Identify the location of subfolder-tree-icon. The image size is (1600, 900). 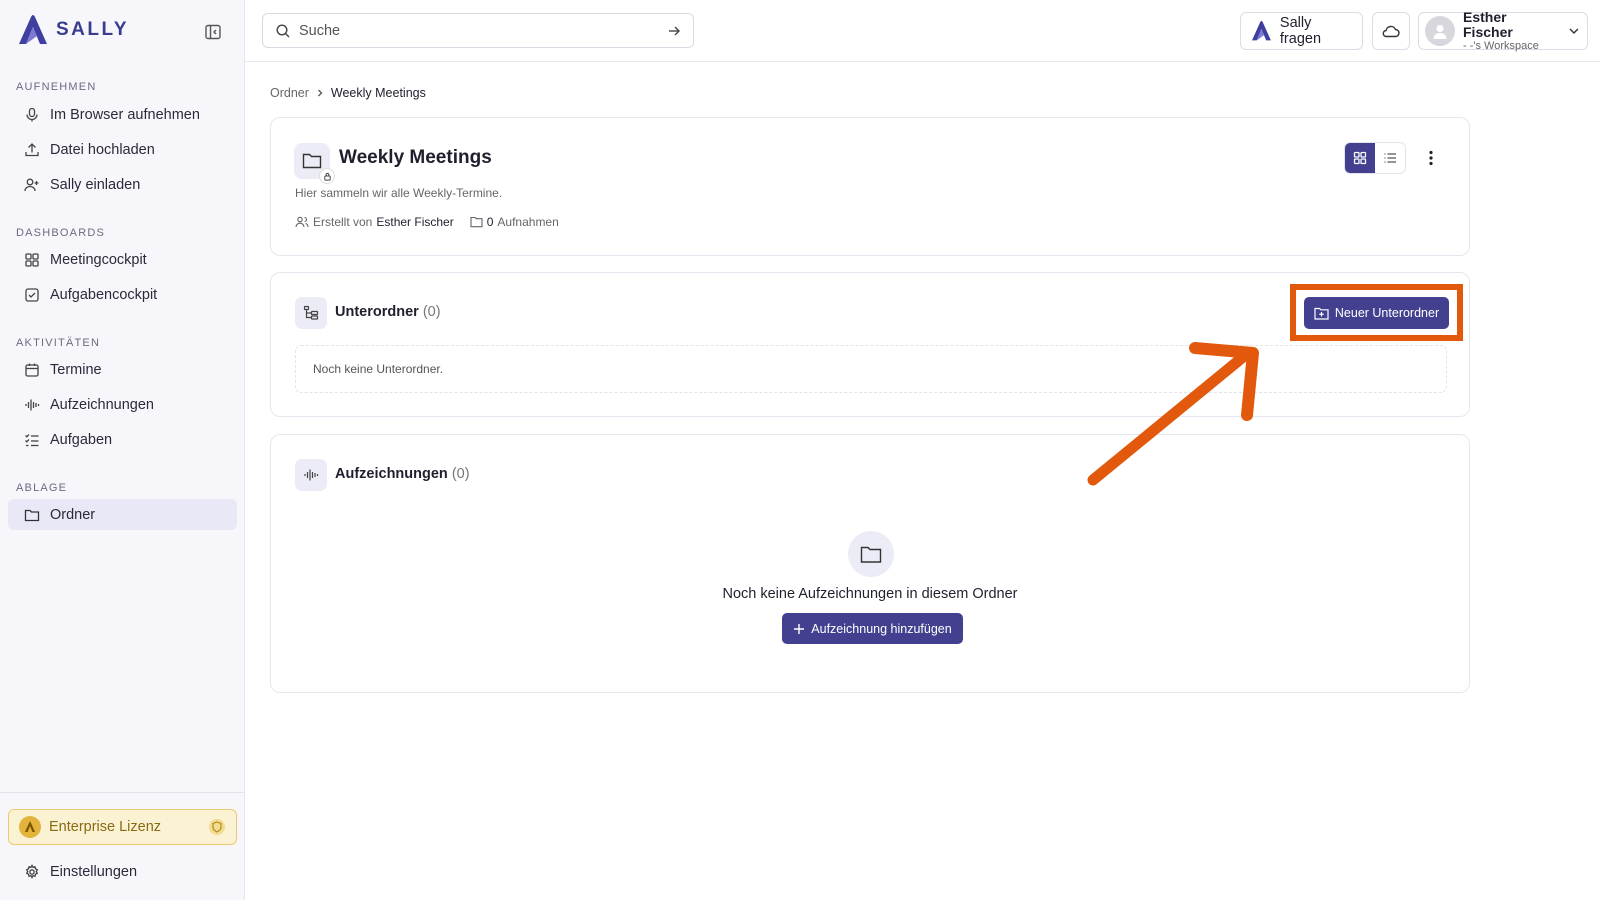
(311, 313).